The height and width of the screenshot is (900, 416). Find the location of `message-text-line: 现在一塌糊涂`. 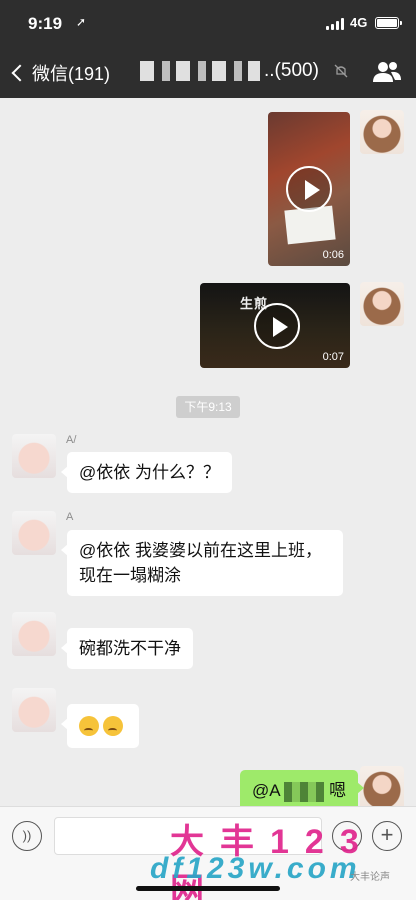

message-text-line: 现在一塌糊涂 is located at coordinates (130, 575).